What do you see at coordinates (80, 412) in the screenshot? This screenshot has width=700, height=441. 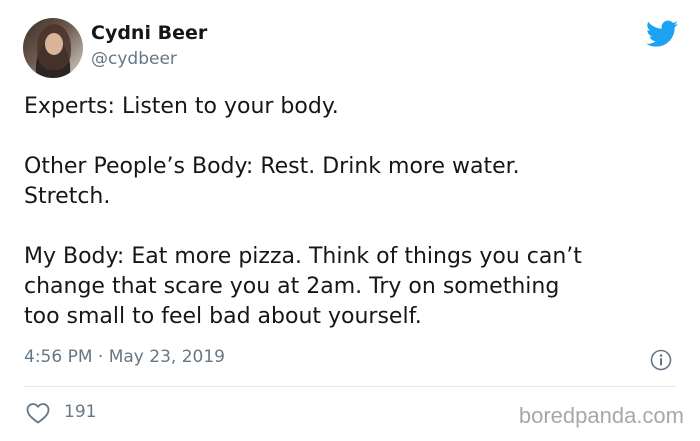 I see `like-count: 191` at bounding box center [80, 412].